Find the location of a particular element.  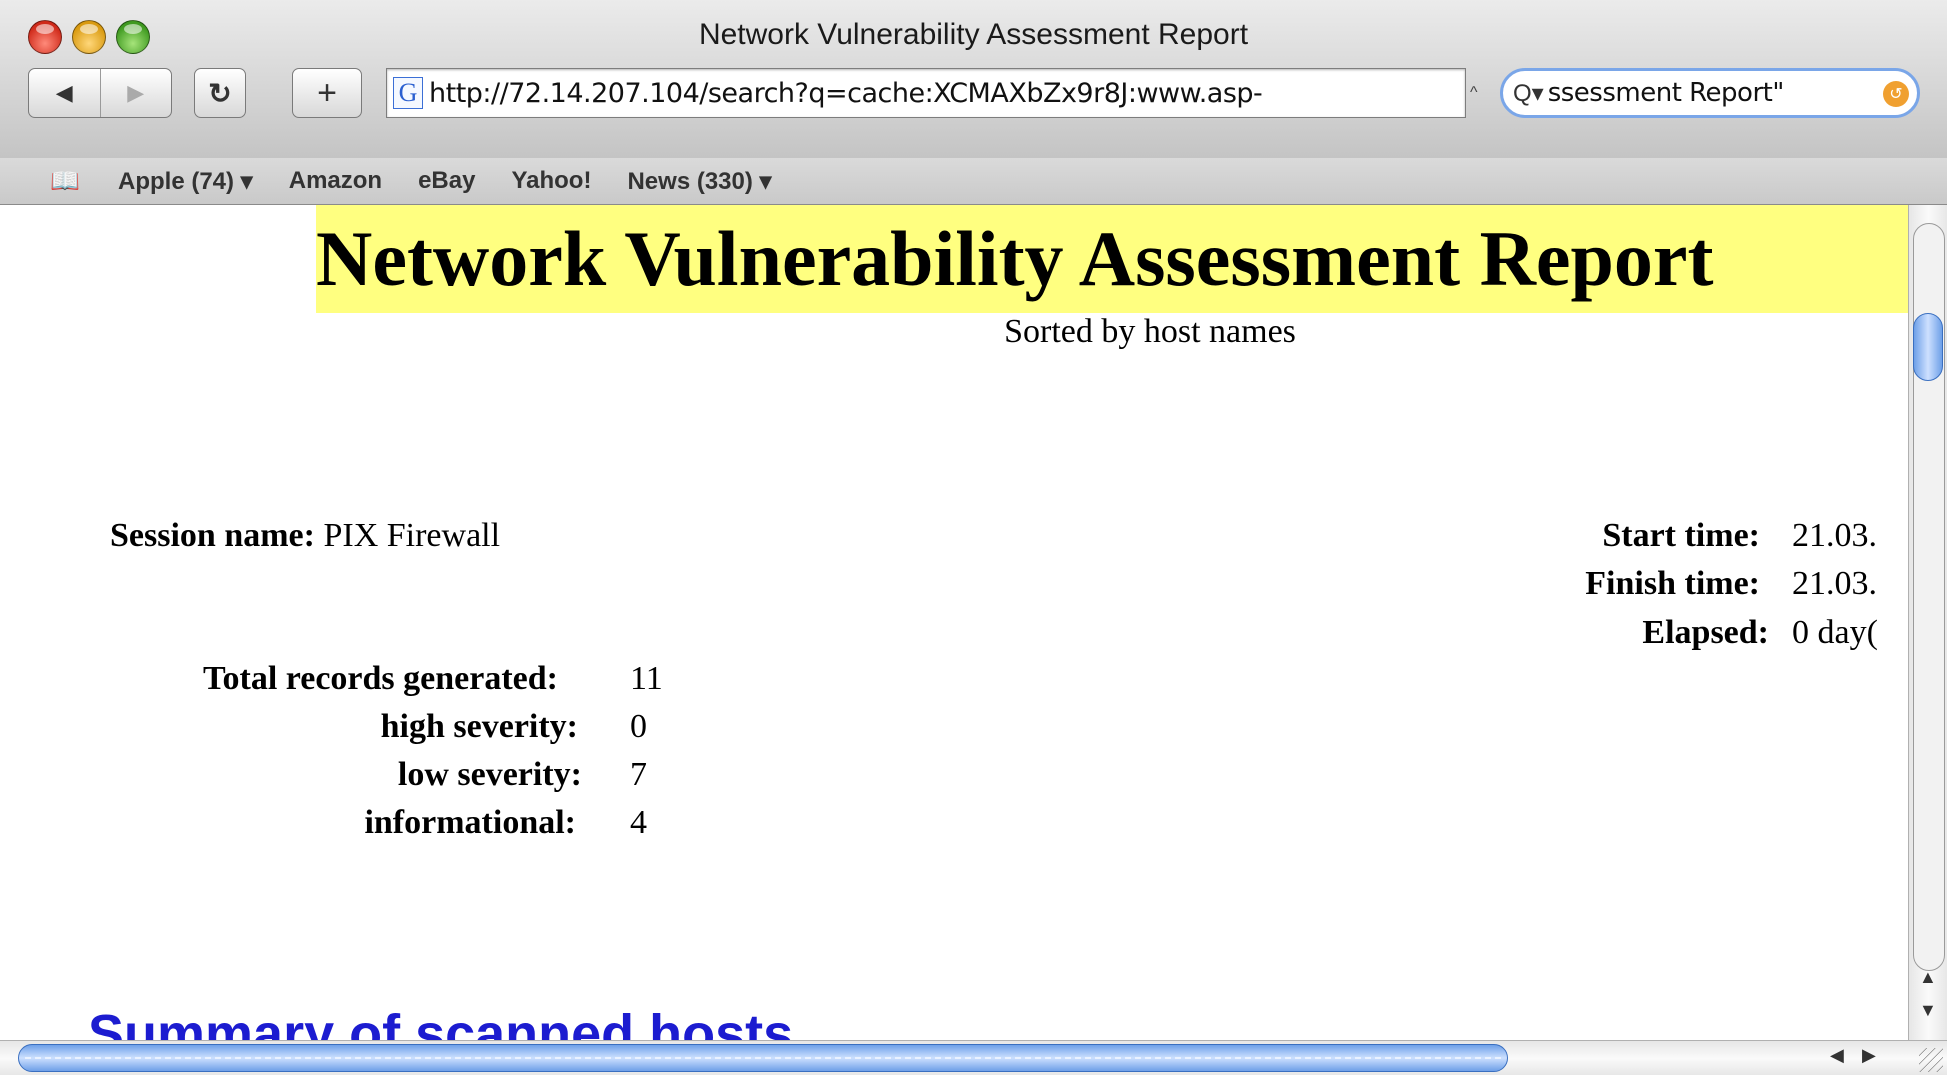

report-title-text: Network Vulnerability Assessment Report is located at coordinates (1015, 258).